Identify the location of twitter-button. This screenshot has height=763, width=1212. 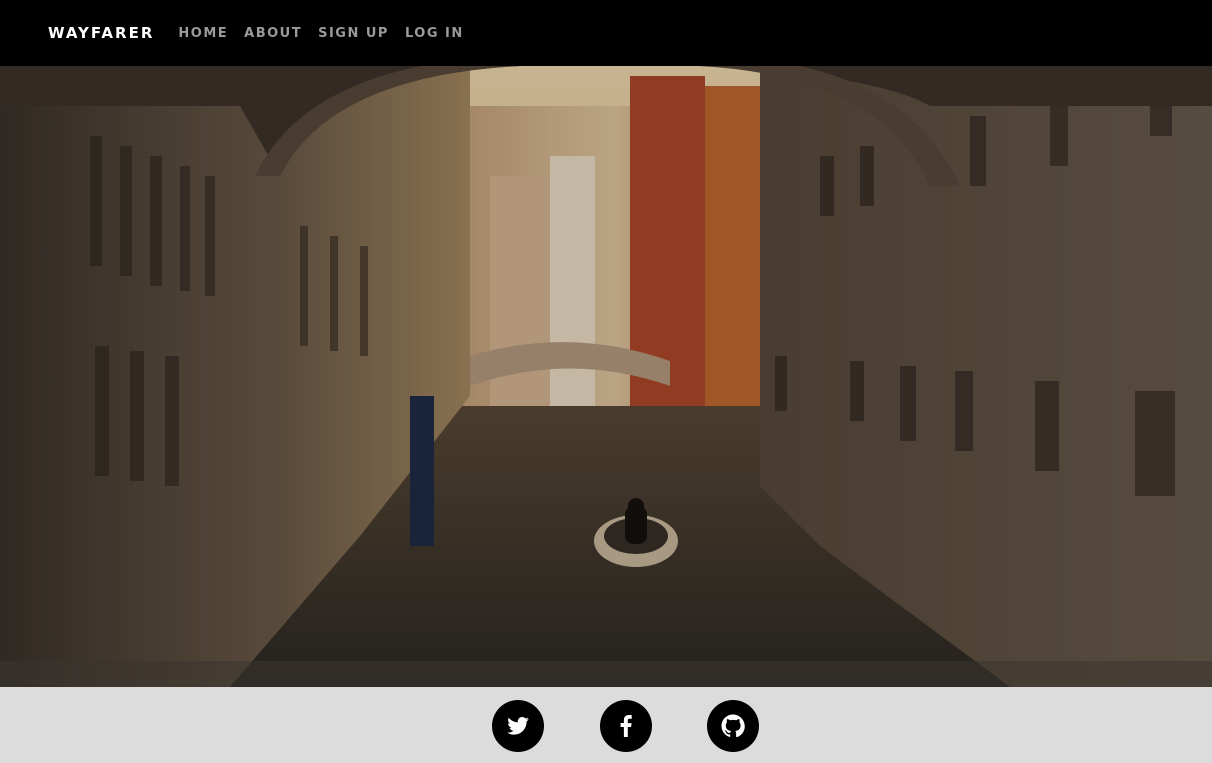
(518, 726).